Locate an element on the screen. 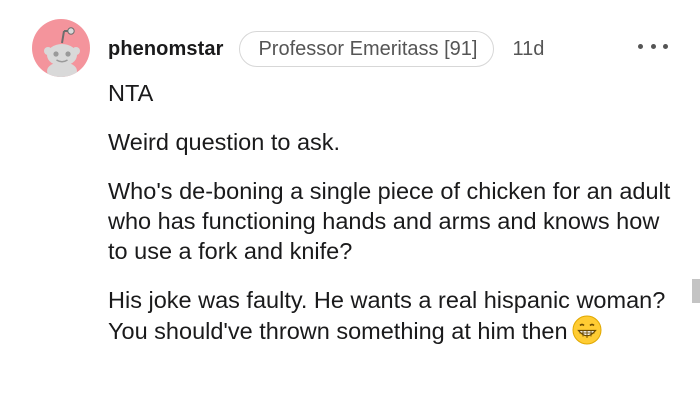  scrollbar-thumb is located at coordinates (696, 291).